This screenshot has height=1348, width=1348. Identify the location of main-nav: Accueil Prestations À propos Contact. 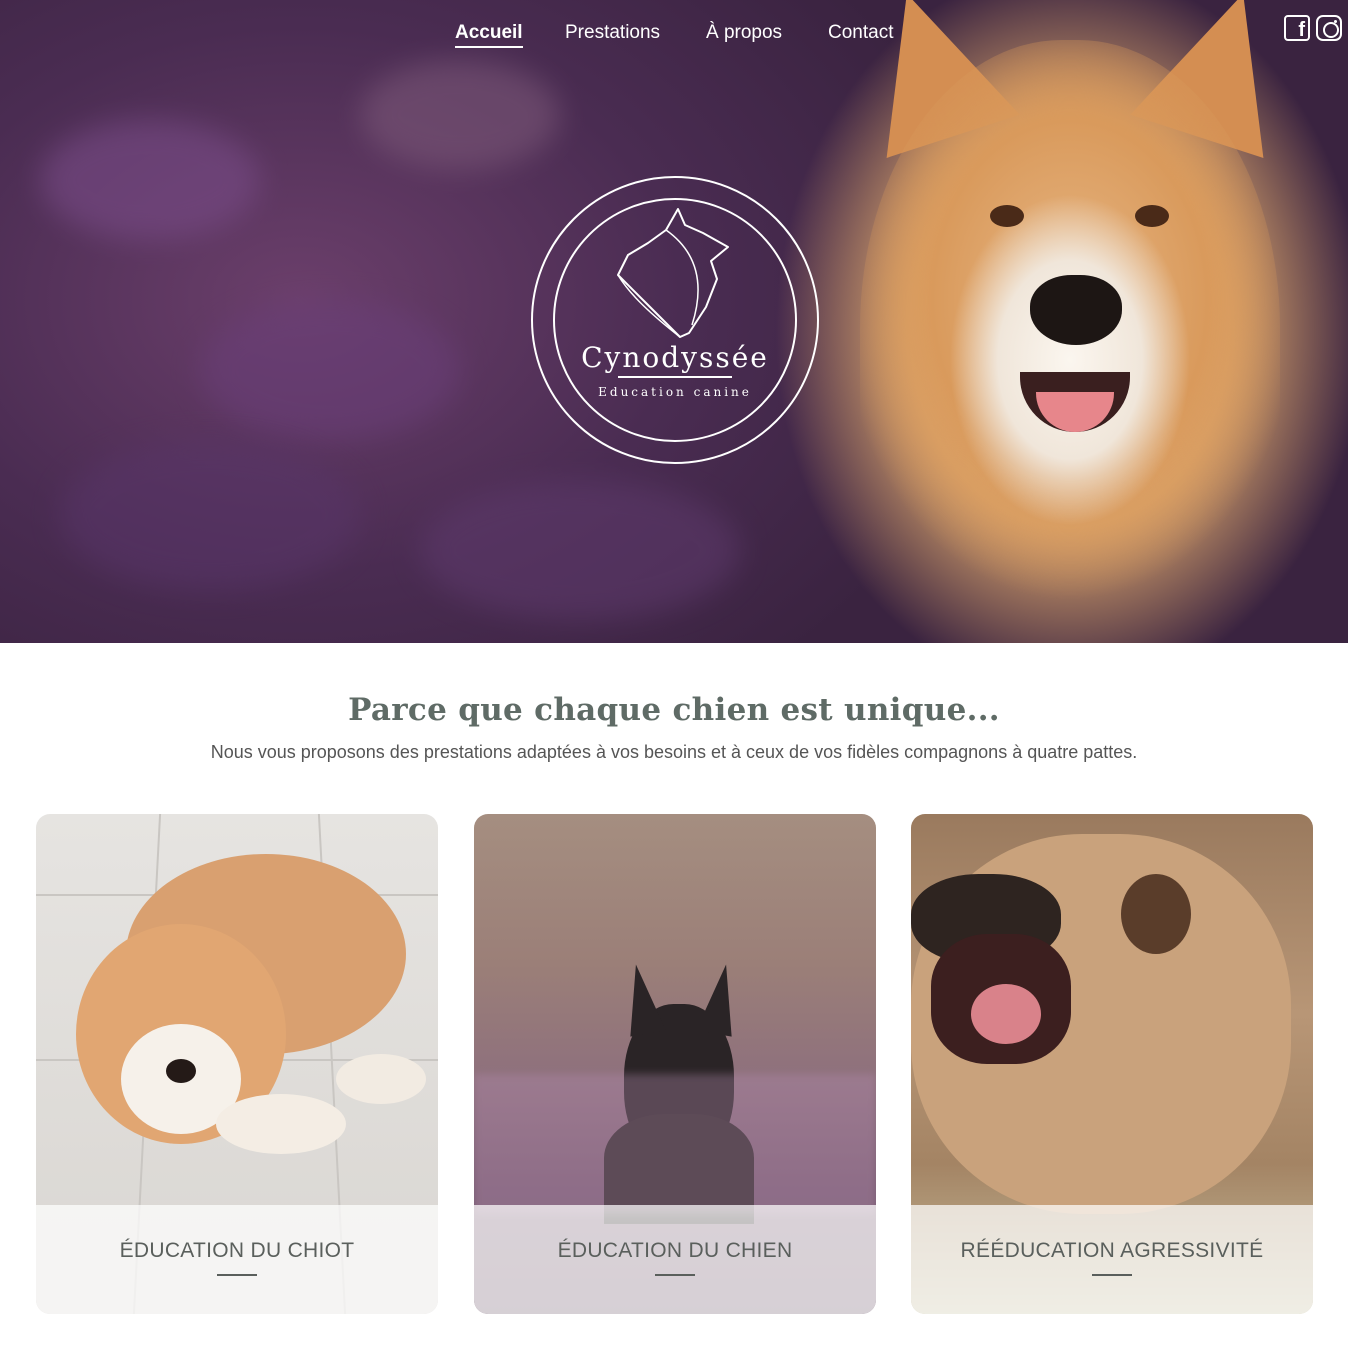
(674, 42).